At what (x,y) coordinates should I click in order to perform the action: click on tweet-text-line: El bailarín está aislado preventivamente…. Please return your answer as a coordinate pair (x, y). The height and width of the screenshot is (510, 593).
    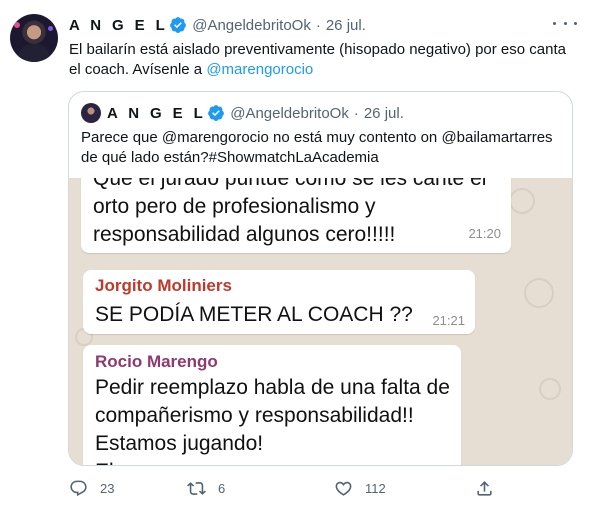
    Looking at the image, I should click on (317, 49).